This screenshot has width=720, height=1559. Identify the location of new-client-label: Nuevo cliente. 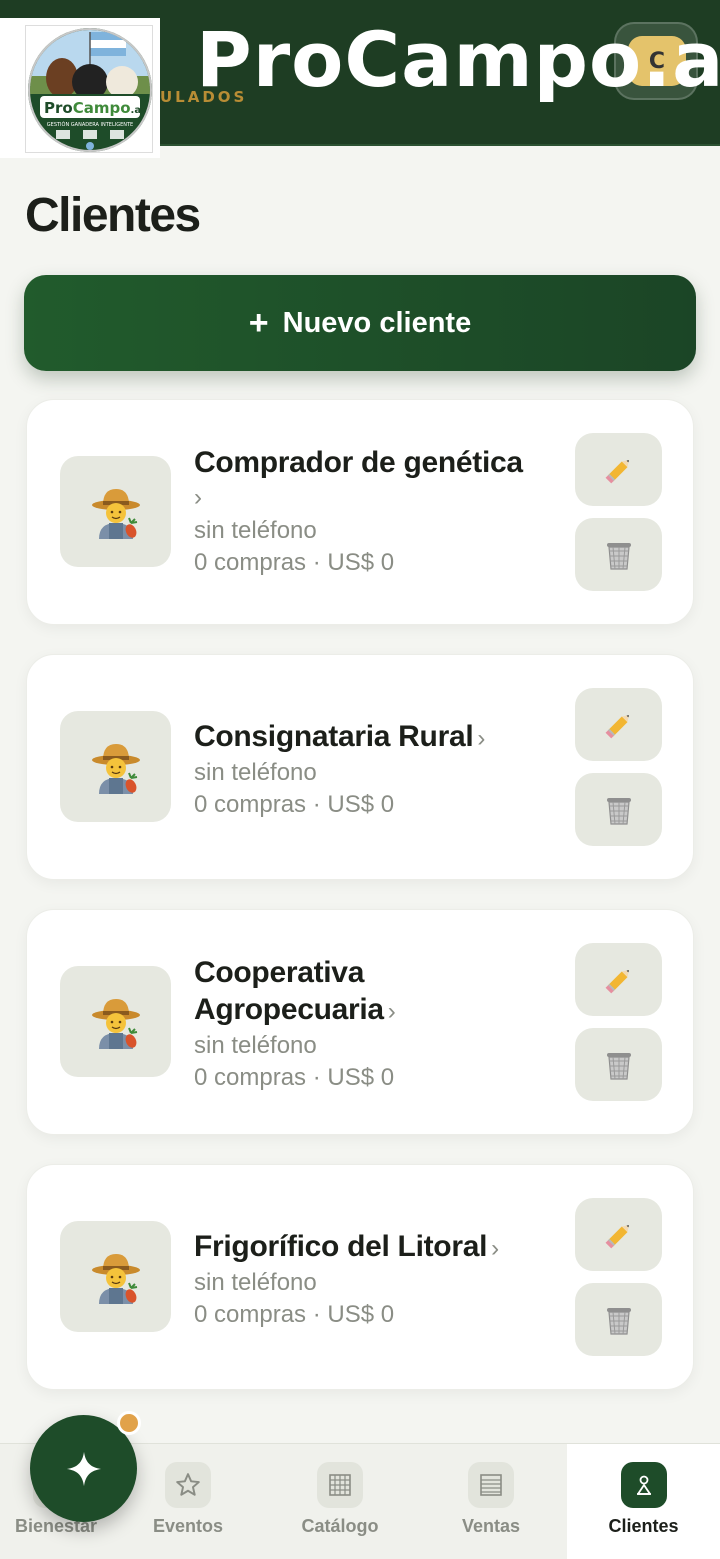
(377, 322).